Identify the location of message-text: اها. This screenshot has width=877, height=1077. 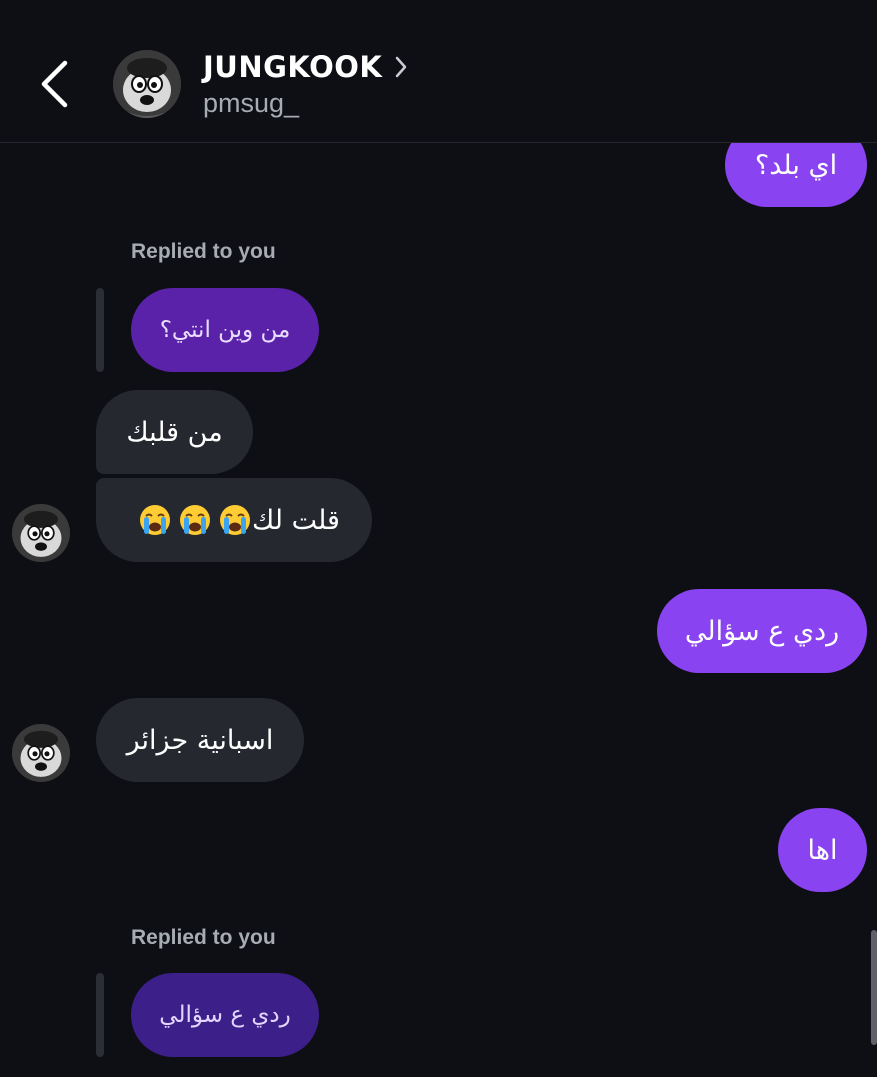
(822, 850).